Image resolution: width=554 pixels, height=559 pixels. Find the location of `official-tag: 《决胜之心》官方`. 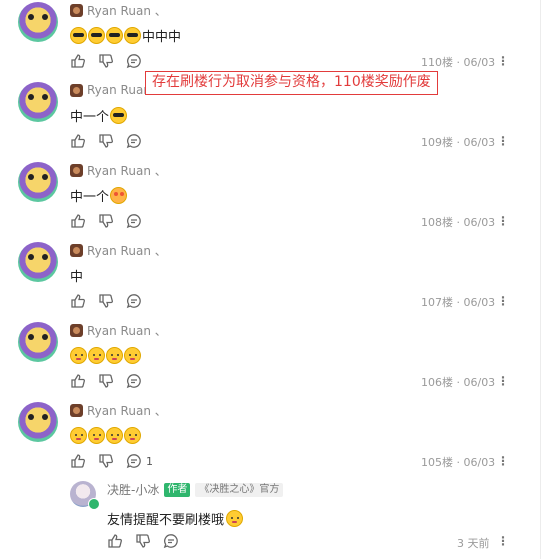

official-tag: 《决胜之心》官方 is located at coordinates (239, 489).